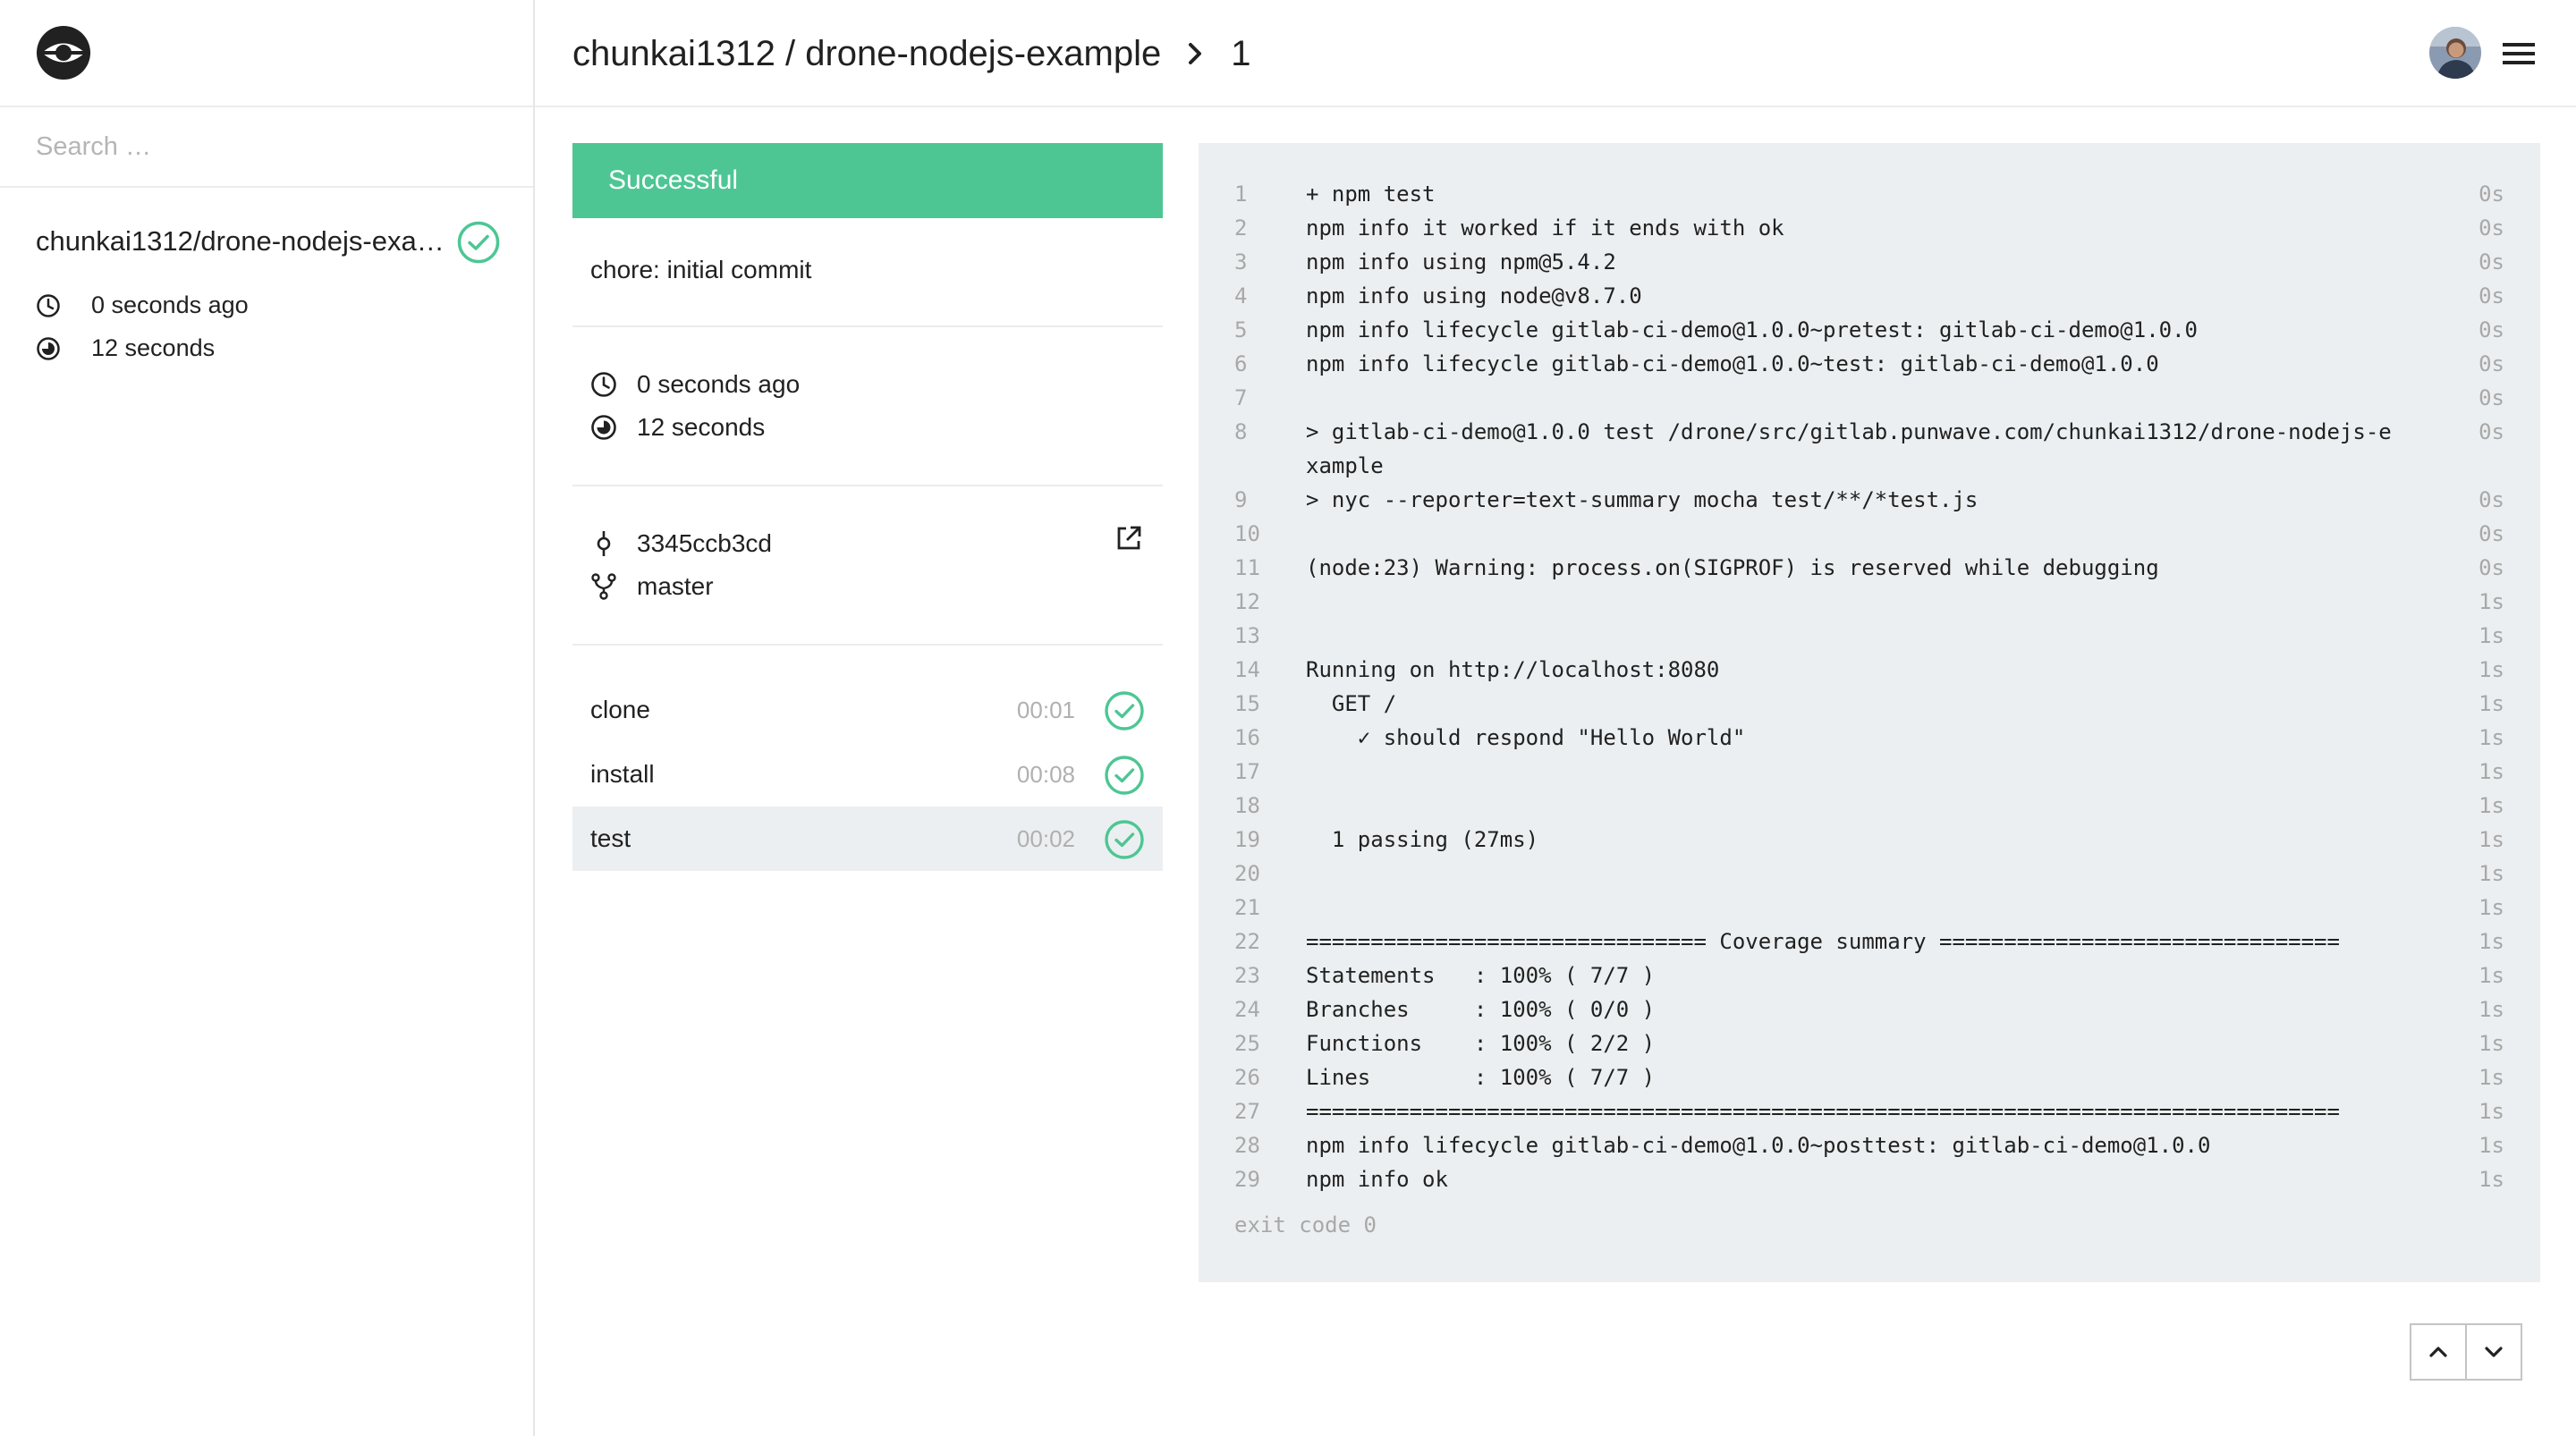  What do you see at coordinates (142, 305) in the screenshot?
I see `repo-created-row: 0 seconds ago` at bounding box center [142, 305].